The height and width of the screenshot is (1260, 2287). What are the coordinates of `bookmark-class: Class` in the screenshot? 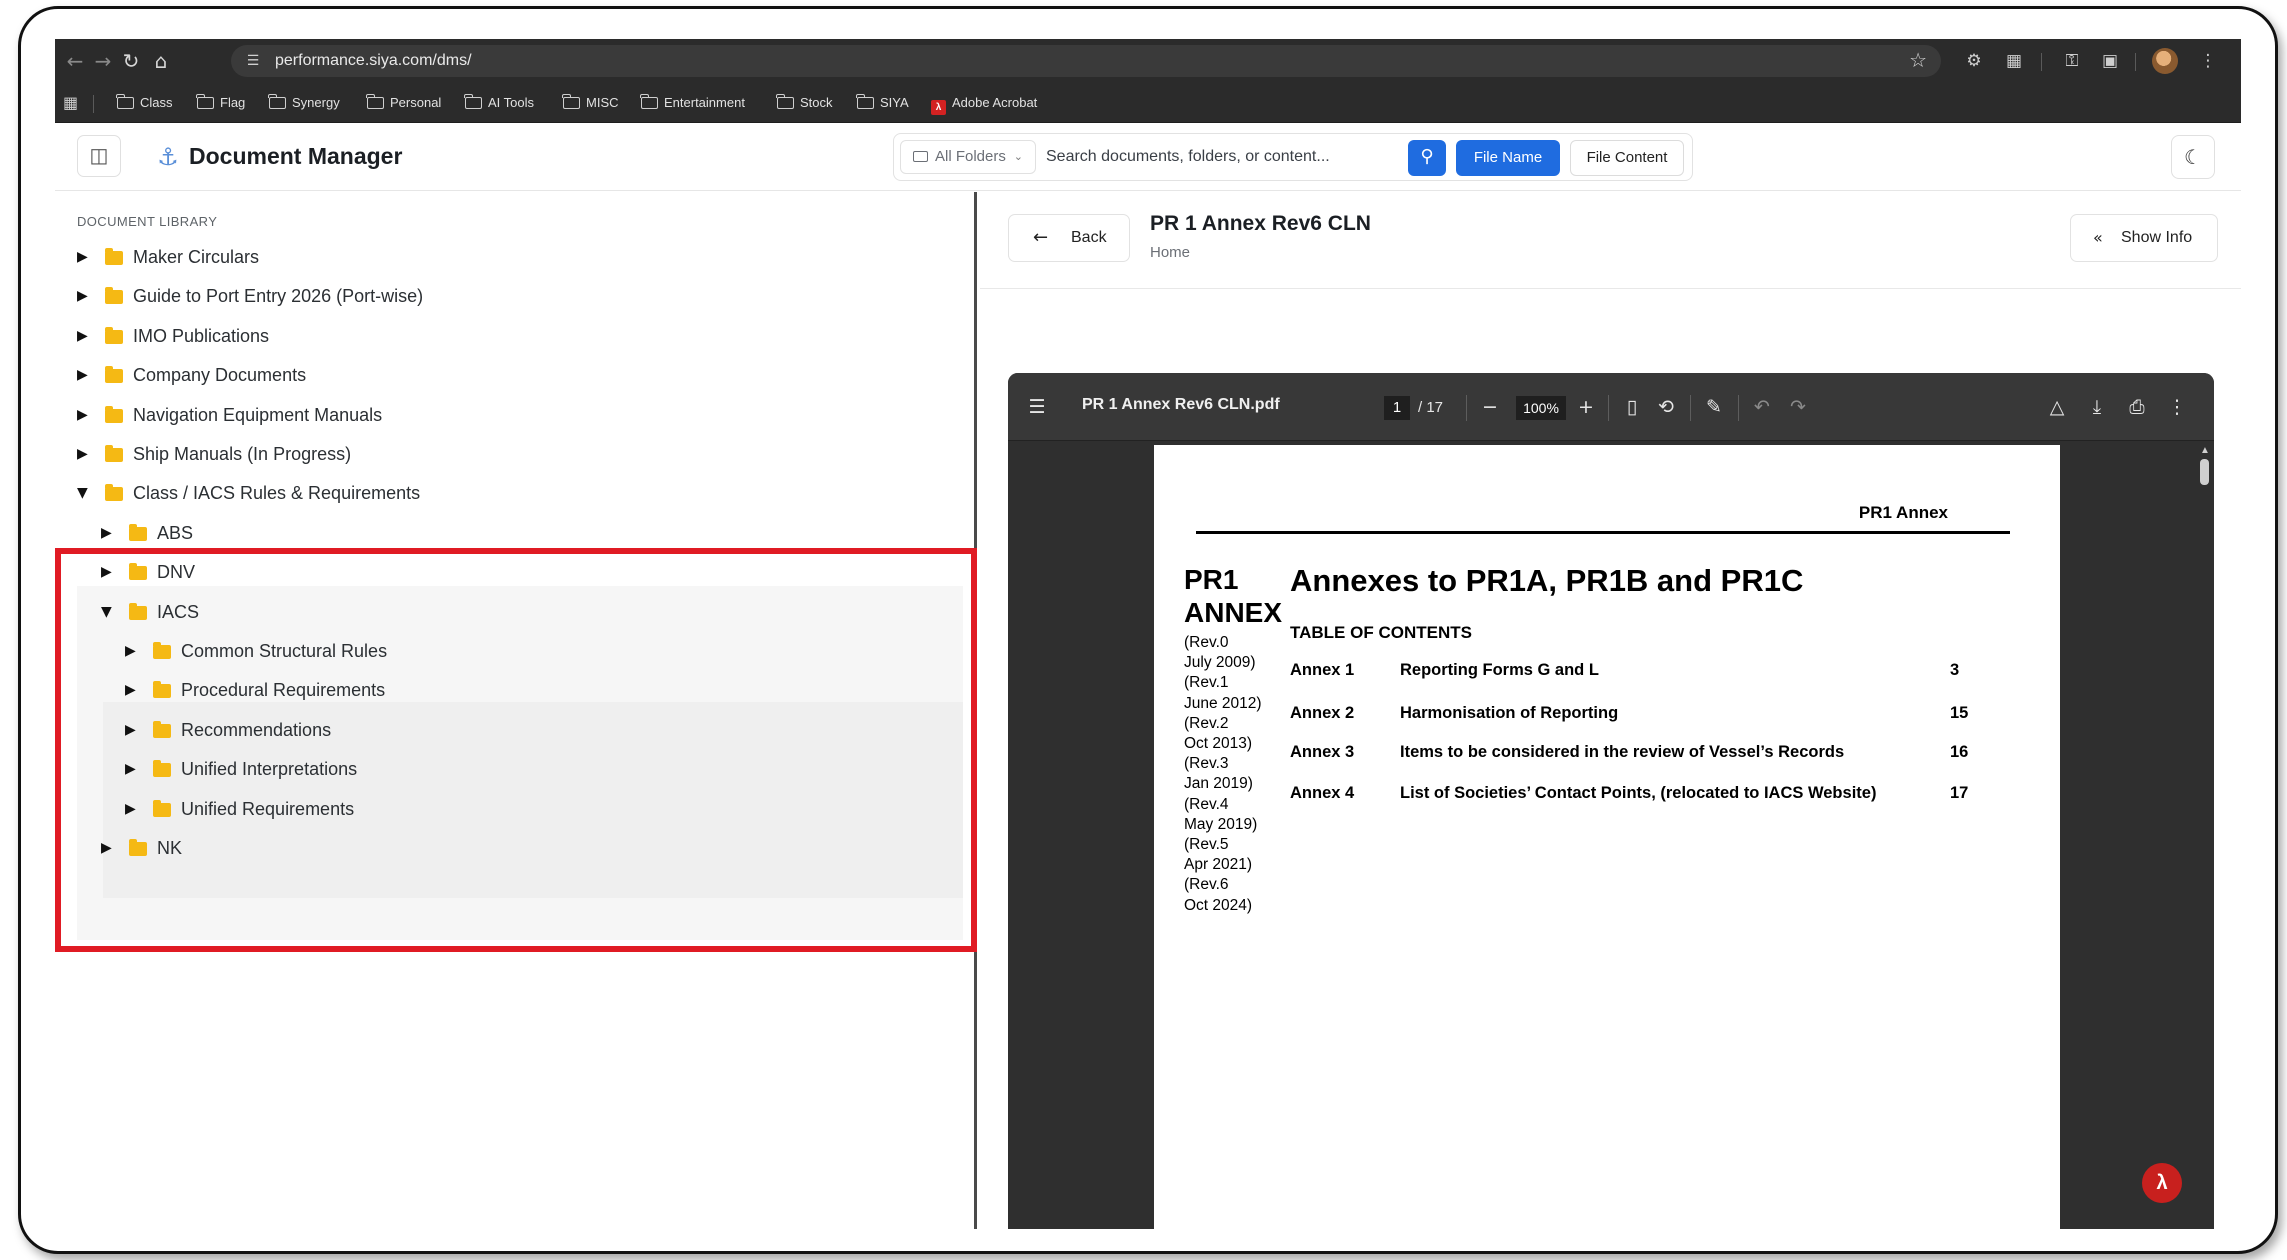 It's located at (144, 103).